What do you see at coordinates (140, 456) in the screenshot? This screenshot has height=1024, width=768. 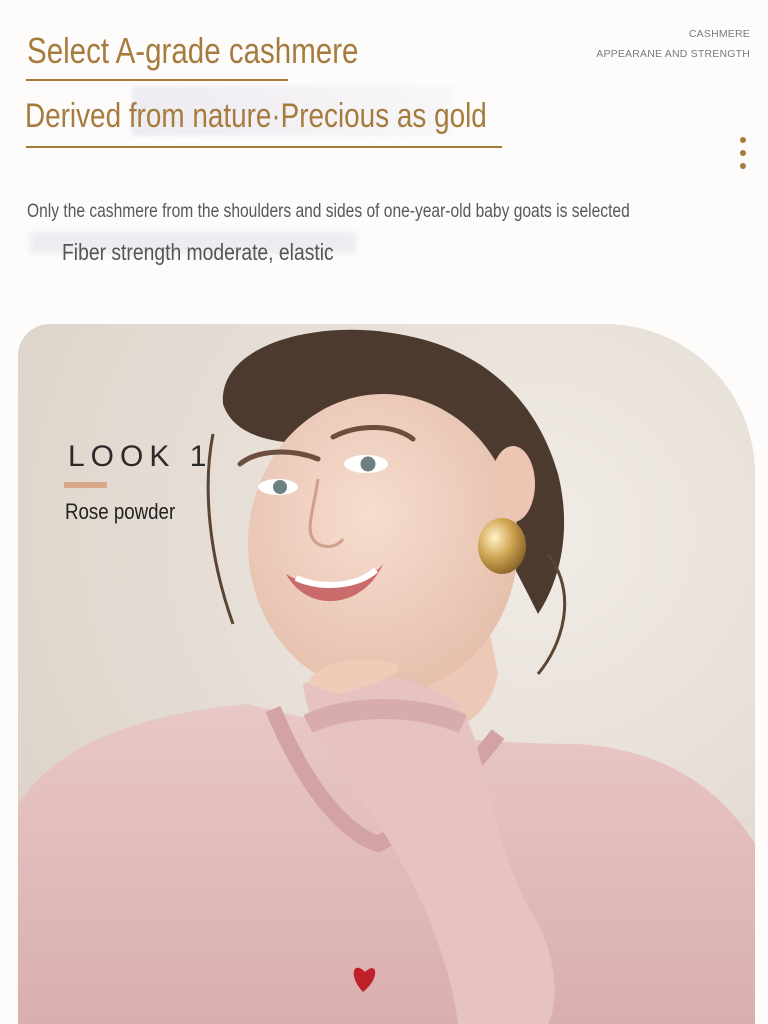 I see `look-title: LOOK 1` at bounding box center [140, 456].